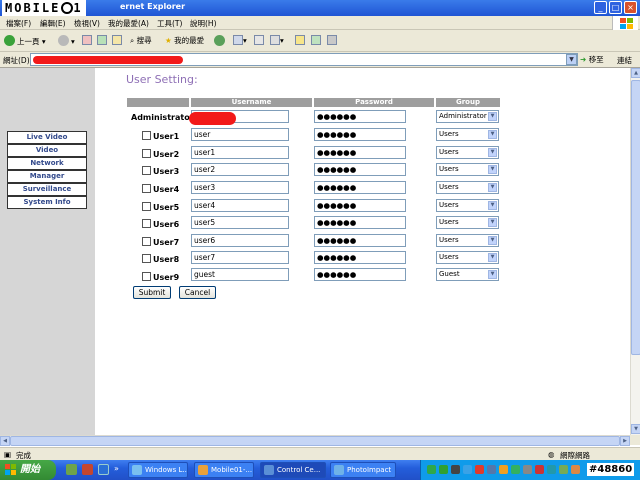 This screenshot has width=640, height=480. What do you see at coordinates (5, 441) in the screenshot?
I see `scroll-left-icon: ◀` at bounding box center [5, 441].